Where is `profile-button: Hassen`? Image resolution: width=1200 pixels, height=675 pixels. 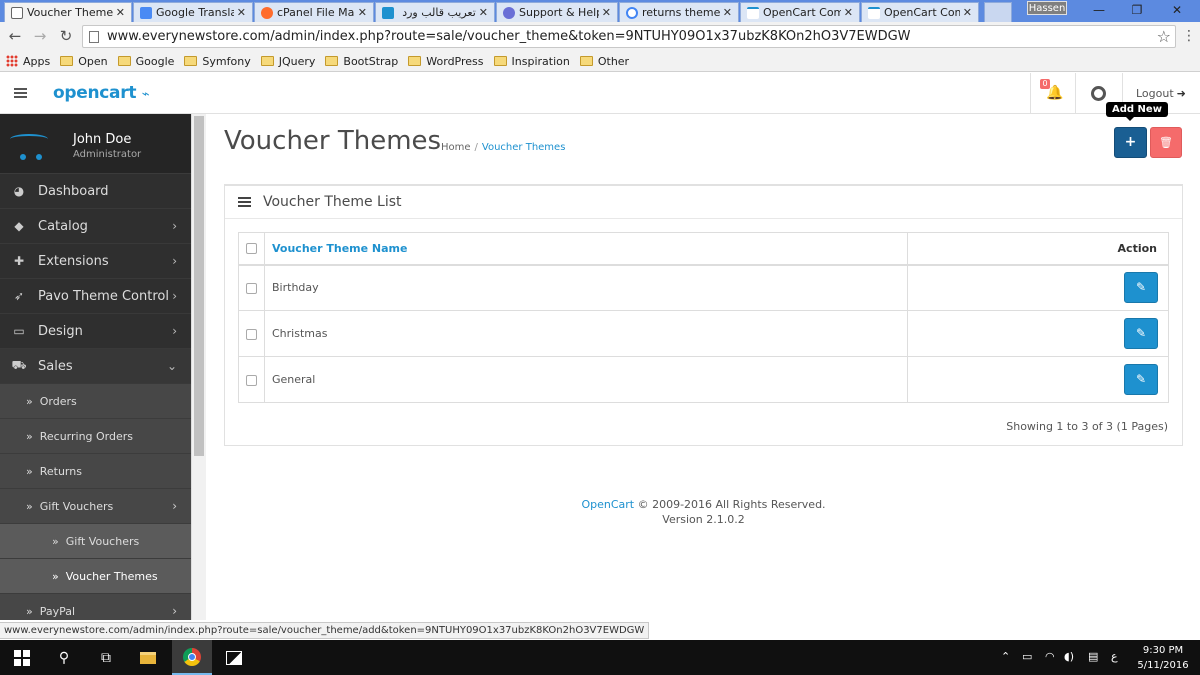
profile-button: Hassen is located at coordinates (1047, 8).